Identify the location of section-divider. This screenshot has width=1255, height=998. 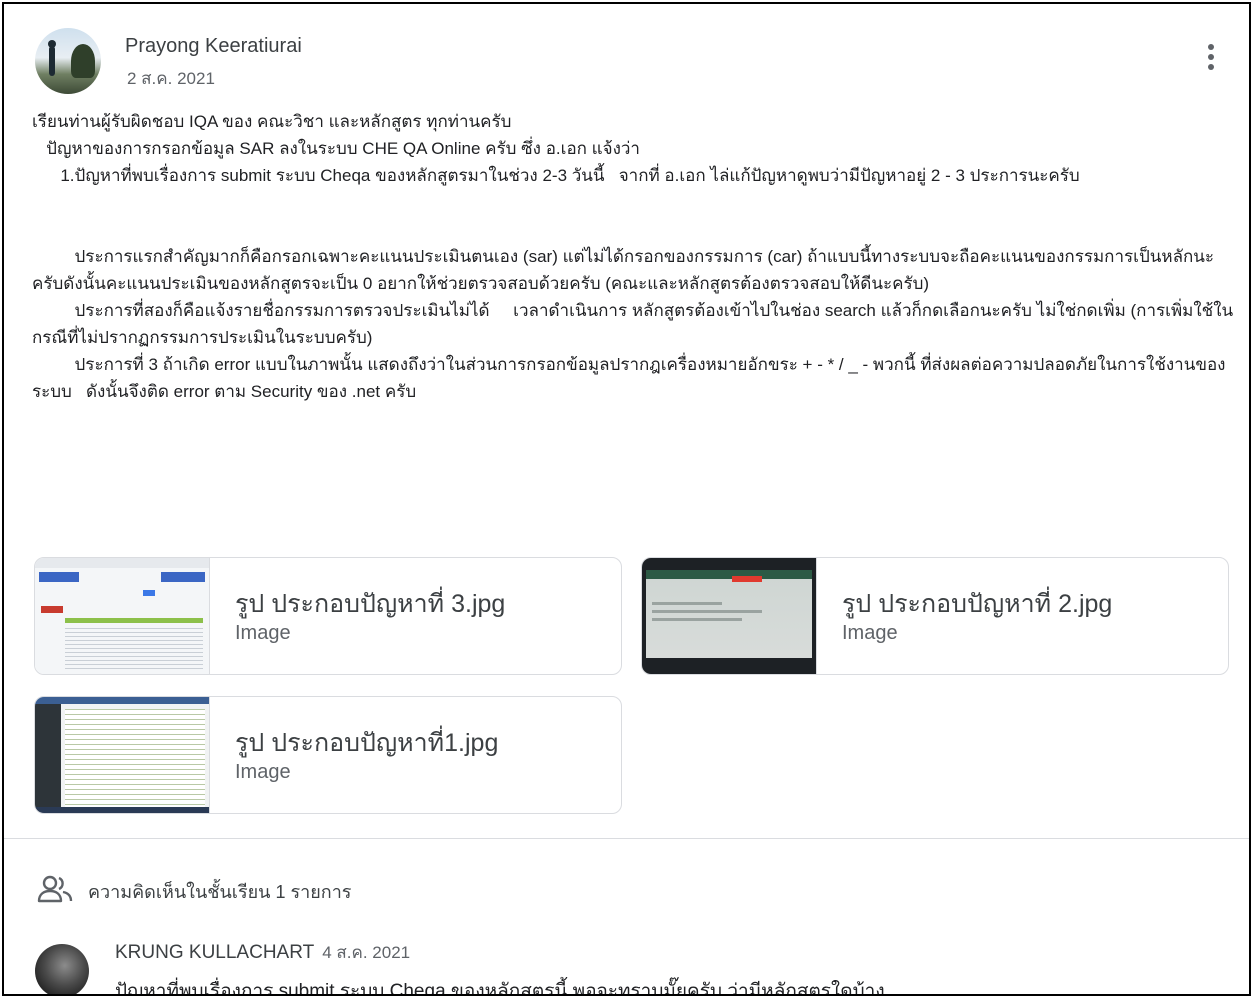
(626, 838).